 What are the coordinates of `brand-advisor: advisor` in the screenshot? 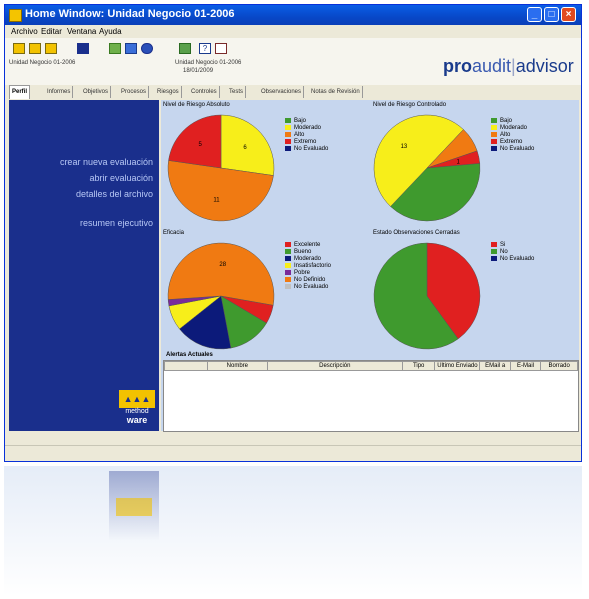 It's located at (544, 66).